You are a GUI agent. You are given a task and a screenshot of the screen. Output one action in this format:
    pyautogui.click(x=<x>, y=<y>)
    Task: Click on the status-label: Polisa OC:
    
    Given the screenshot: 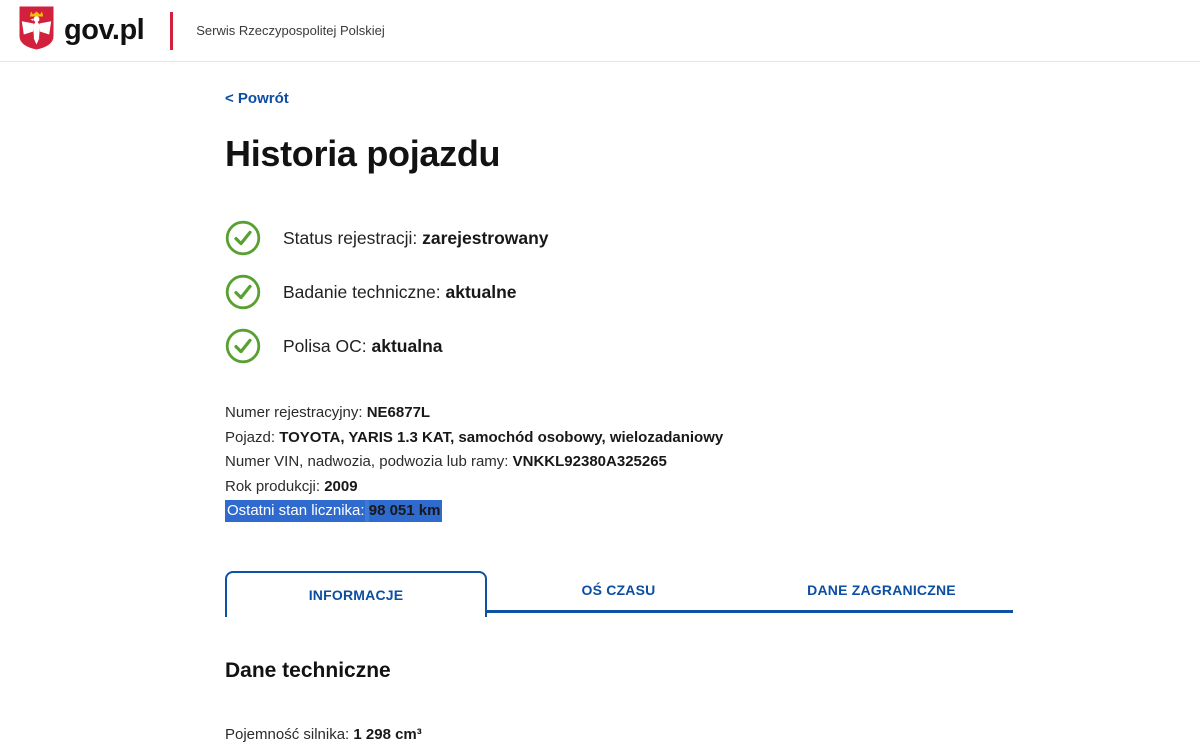 What is the action you would take?
    pyautogui.click(x=325, y=345)
    